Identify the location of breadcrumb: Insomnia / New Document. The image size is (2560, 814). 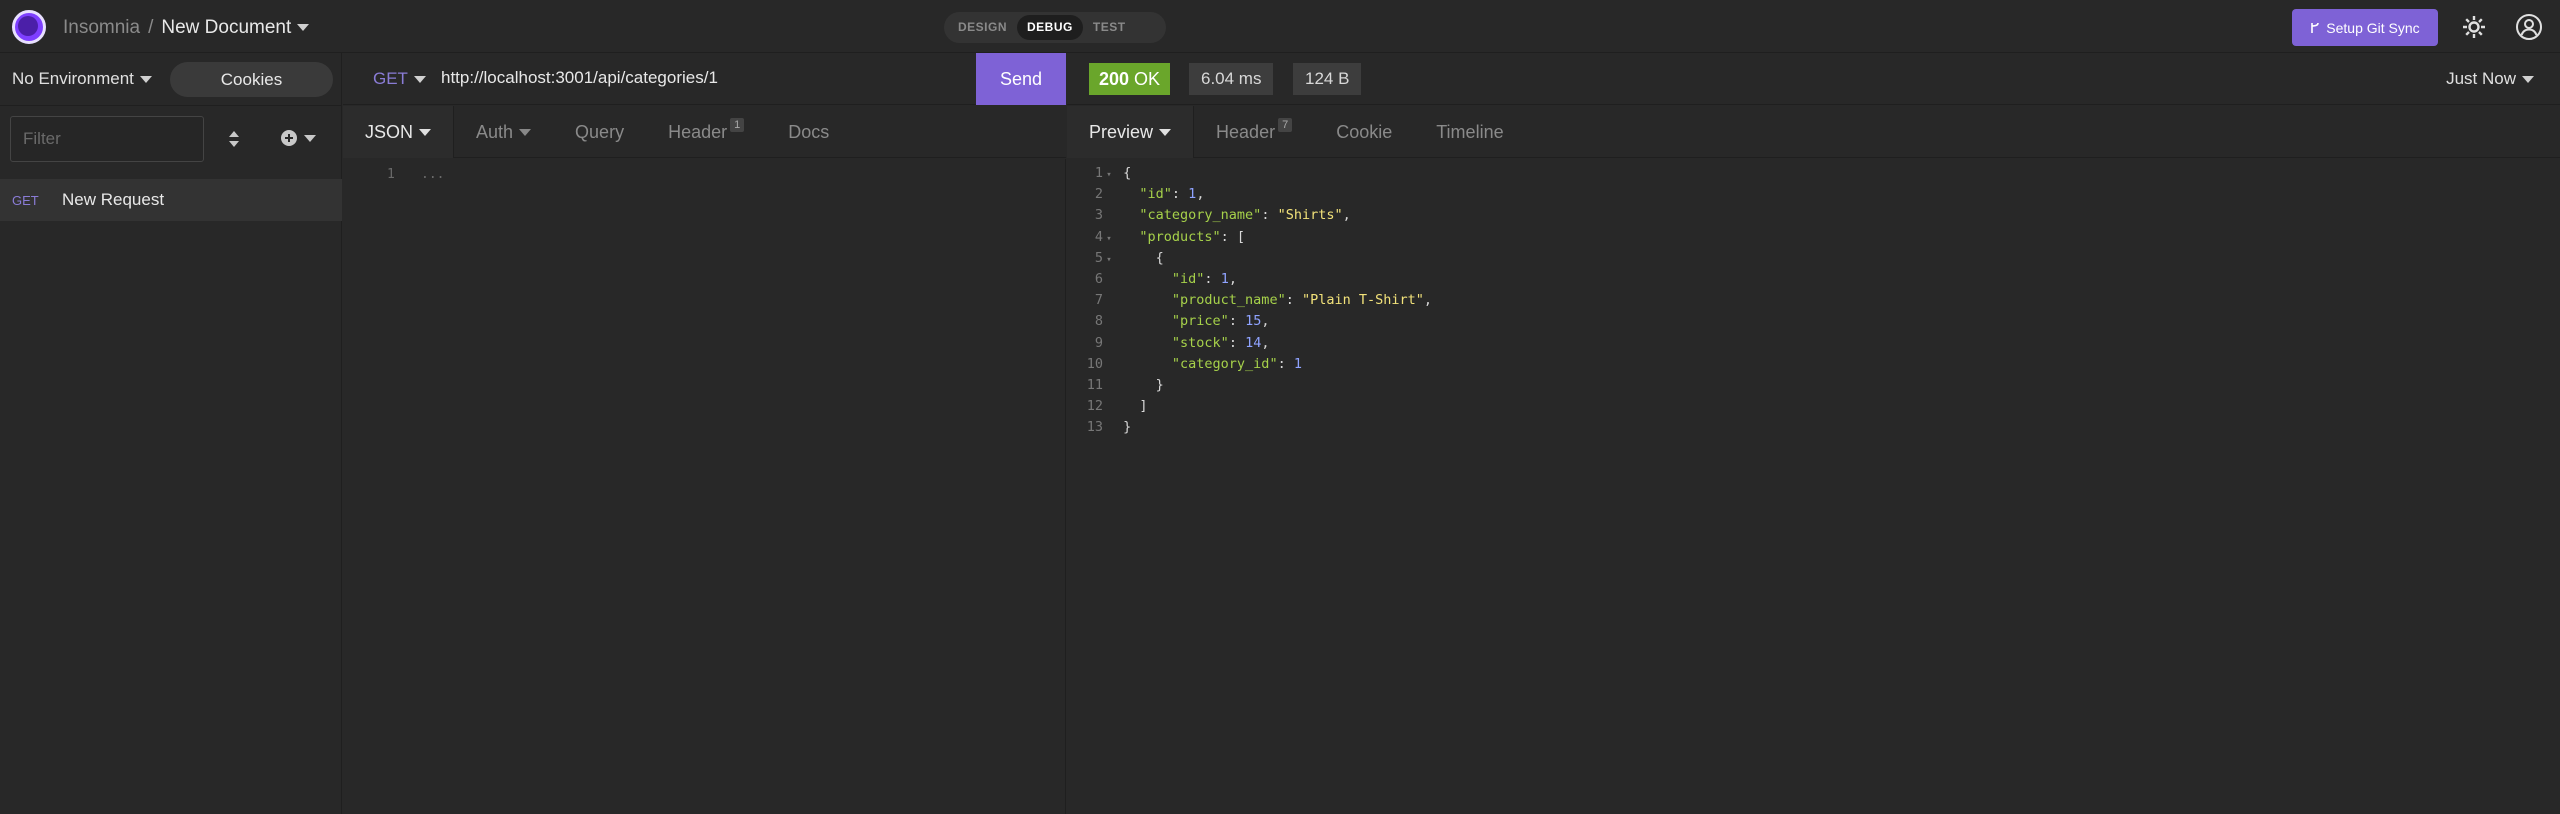
(186, 28).